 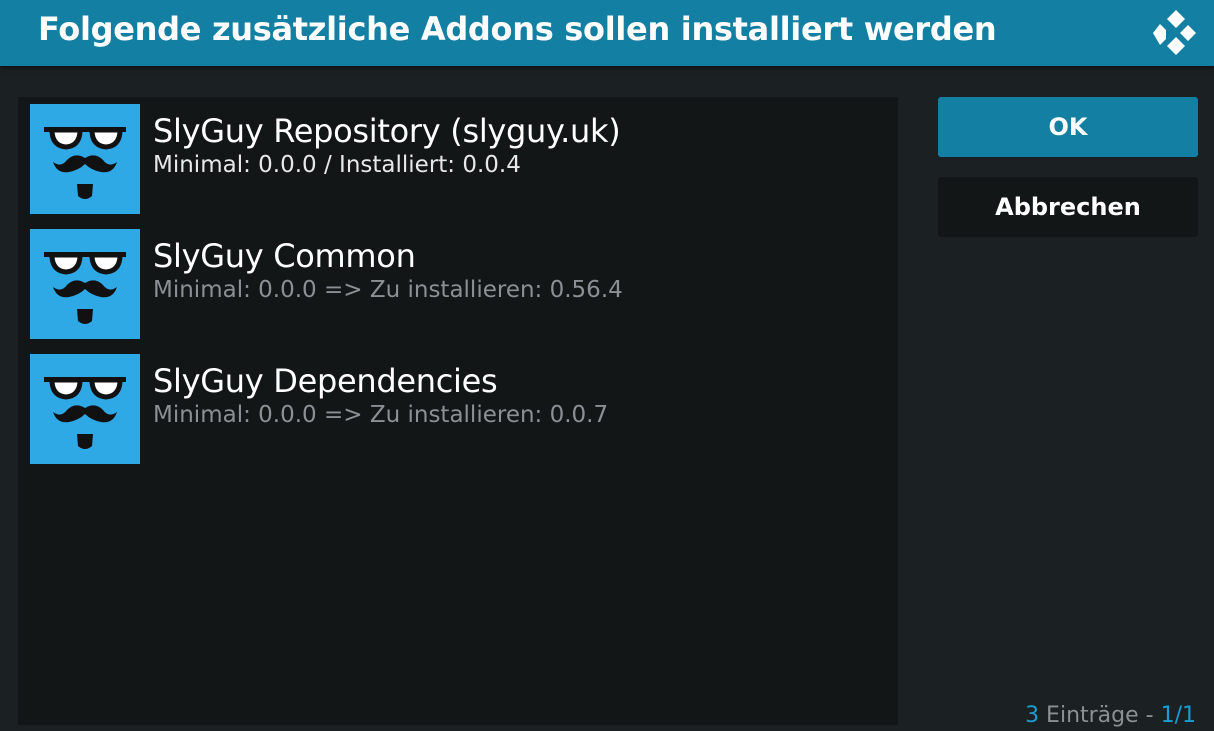 What do you see at coordinates (1068, 207) in the screenshot?
I see `cancel-button: Abbrechen` at bounding box center [1068, 207].